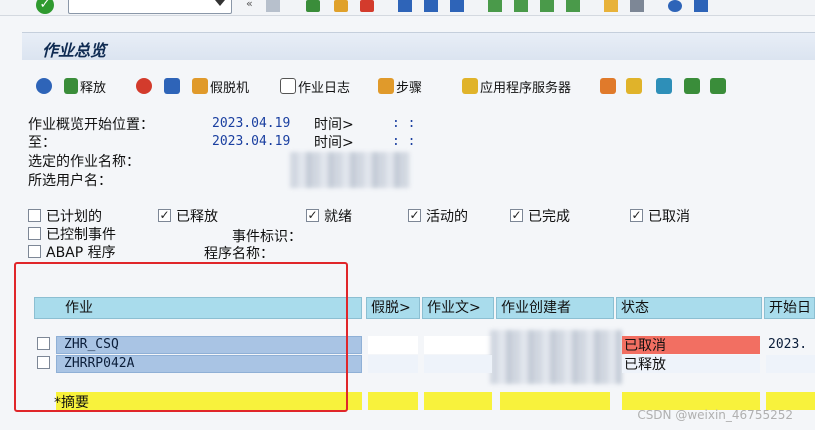 This screenshot has height=430, width=815. What do you see at coordinates (645, 365) in the screenshot?
I see `cell-status: 已释放` at bounding box center [645, 365].